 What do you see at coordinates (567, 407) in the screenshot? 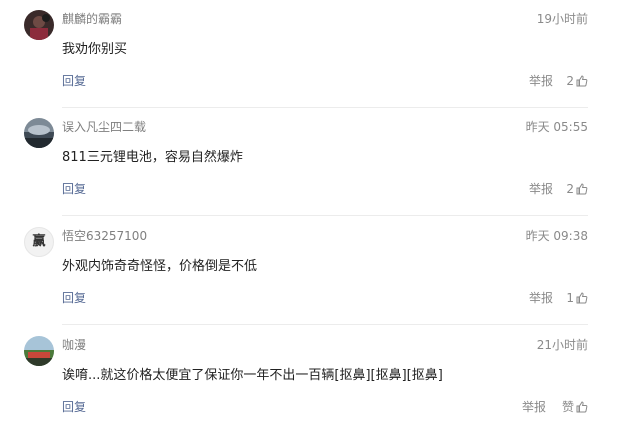
I see `like-count: 赞` at bounding box center [567, 407].